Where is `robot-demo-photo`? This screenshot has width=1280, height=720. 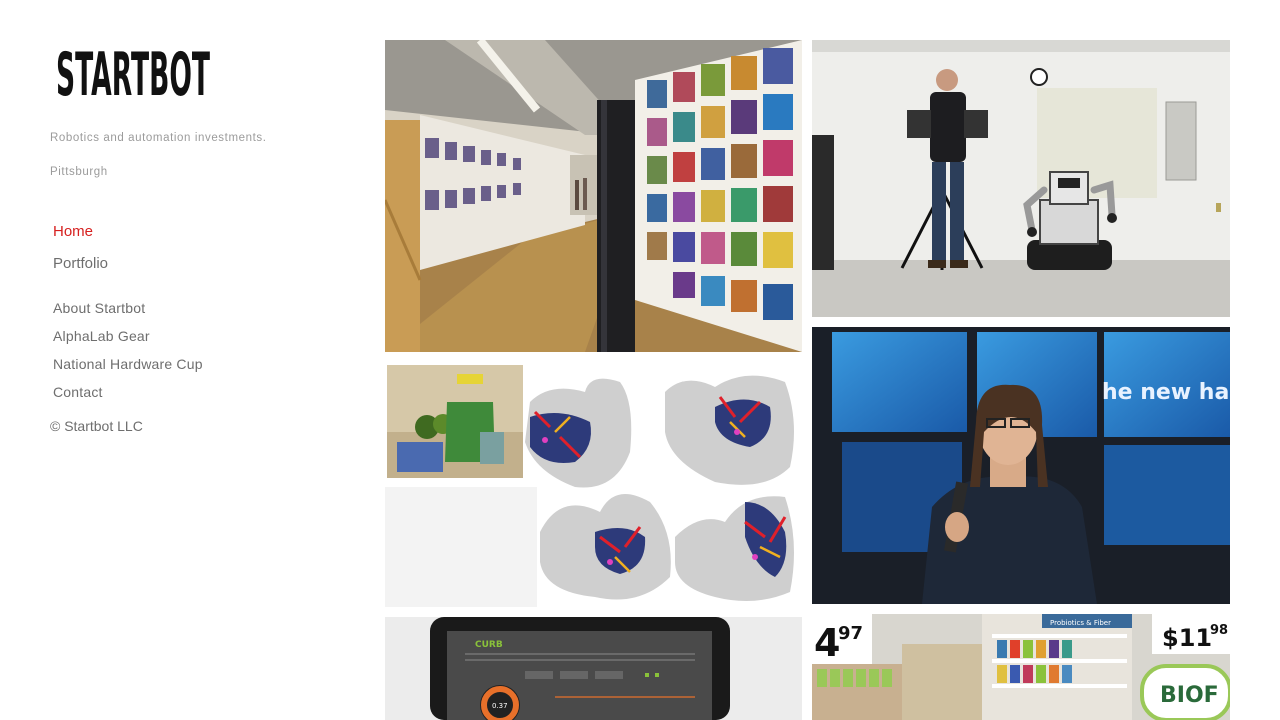 robot-demo-photo is located at coordinates (1021, 178).